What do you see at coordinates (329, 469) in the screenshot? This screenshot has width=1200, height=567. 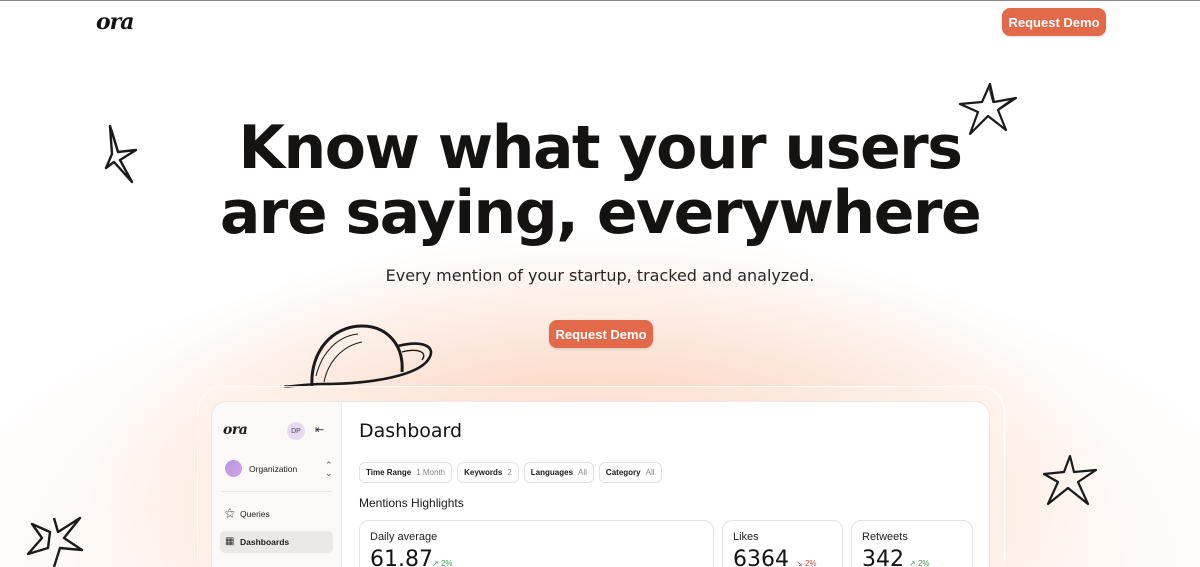 I see `chevron-up-down-icon: ⌃ ⌄` at bounding box center [329, 469].